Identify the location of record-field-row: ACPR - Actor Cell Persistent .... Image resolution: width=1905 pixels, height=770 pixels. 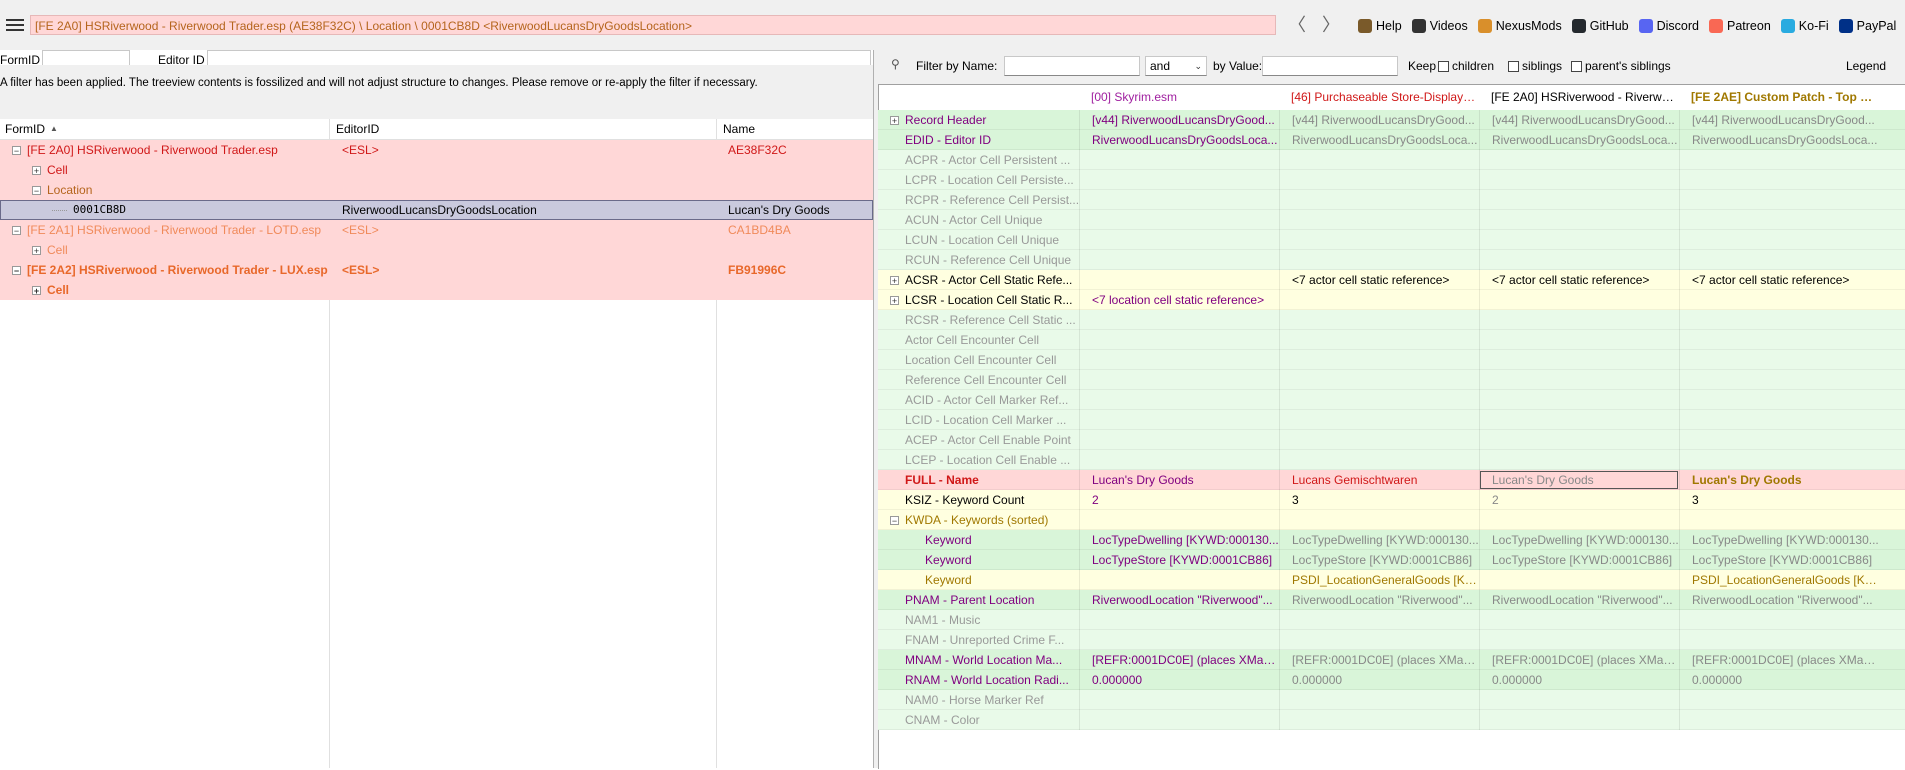
(1391, 160).